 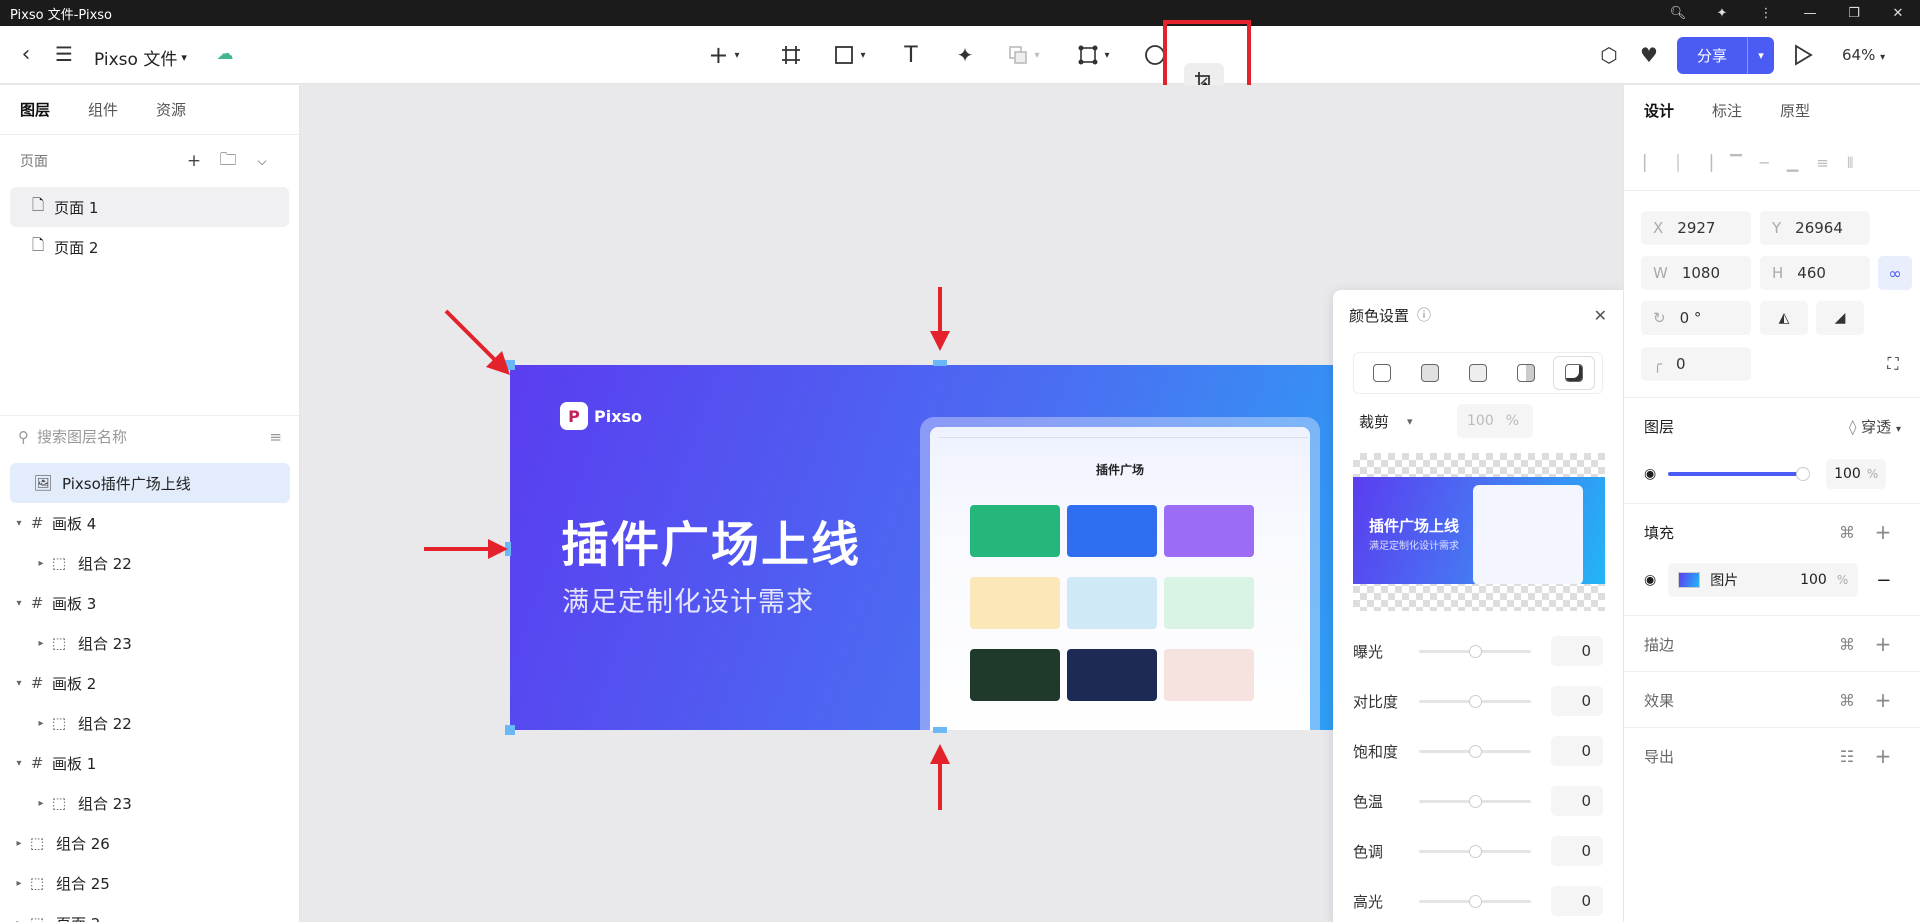 I want to click on layer-row: ▸ ⬚ 组合 23, so click(x=149, y=803).